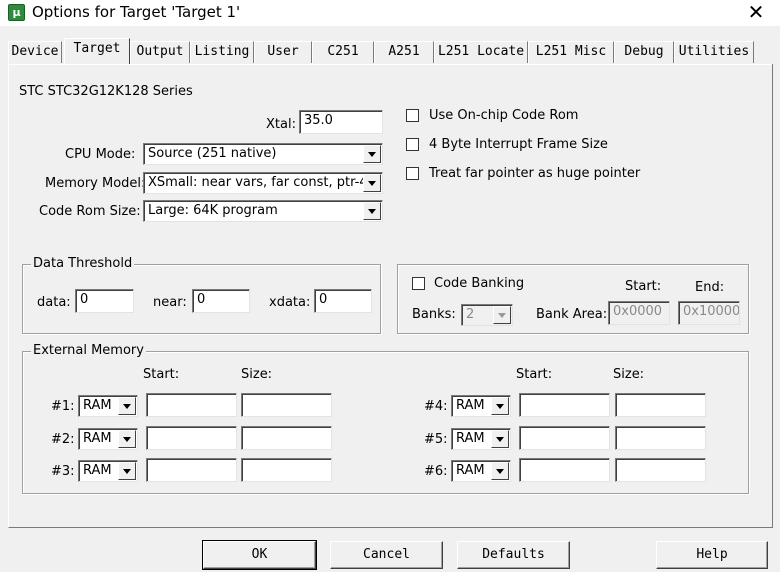  I want to click on data-threshold-data-input: 0, so click(104, 301).